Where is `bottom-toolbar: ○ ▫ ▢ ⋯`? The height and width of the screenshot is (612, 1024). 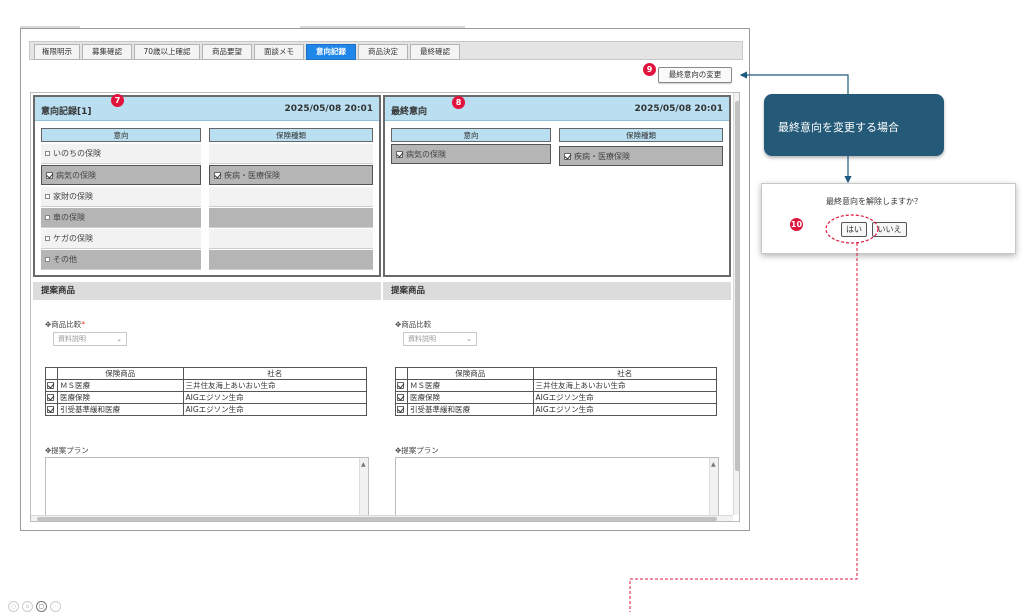 bottom-toolbar: ○ ▫ ▢ ⋯ is located at coordinates (36, 606).